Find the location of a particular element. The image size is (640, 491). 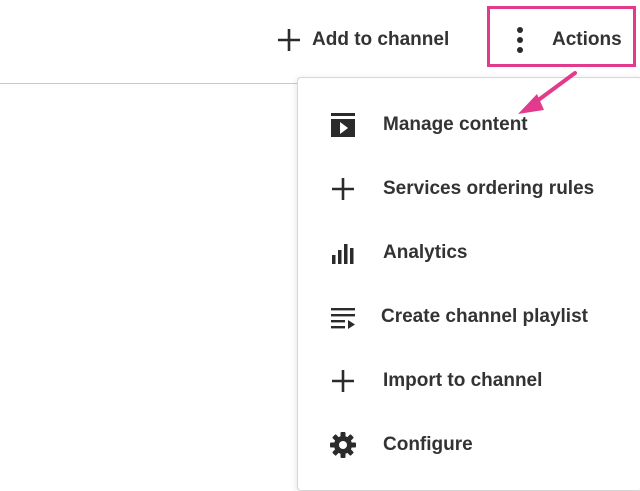

menu-item-analytics: Analytics is located at coordinates (468, 253).